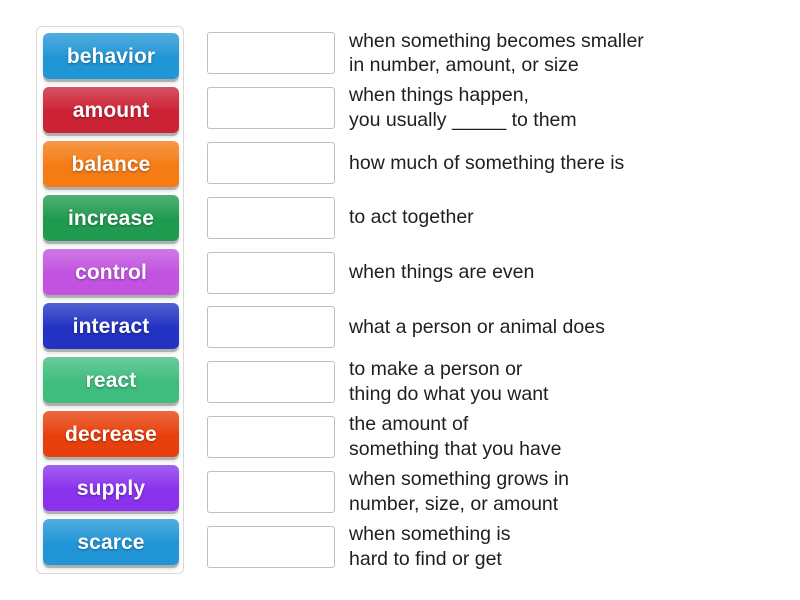 The width and height of the screenshot is (800, 600). I want to click on word-tile-label: amount, so click(111, 110).